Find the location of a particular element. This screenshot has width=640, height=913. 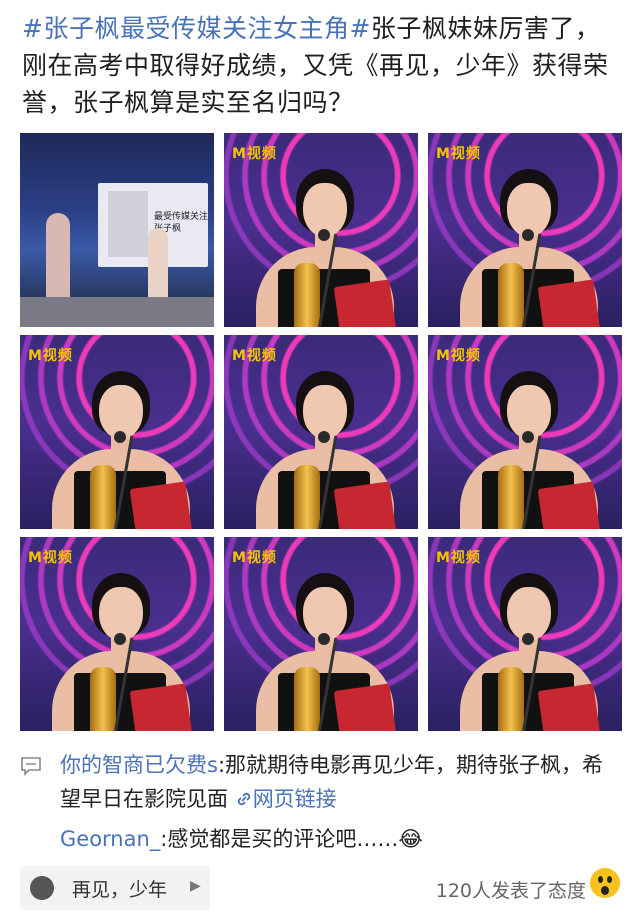

comment-user: Geornan_ is located at coordinates (110, 839).